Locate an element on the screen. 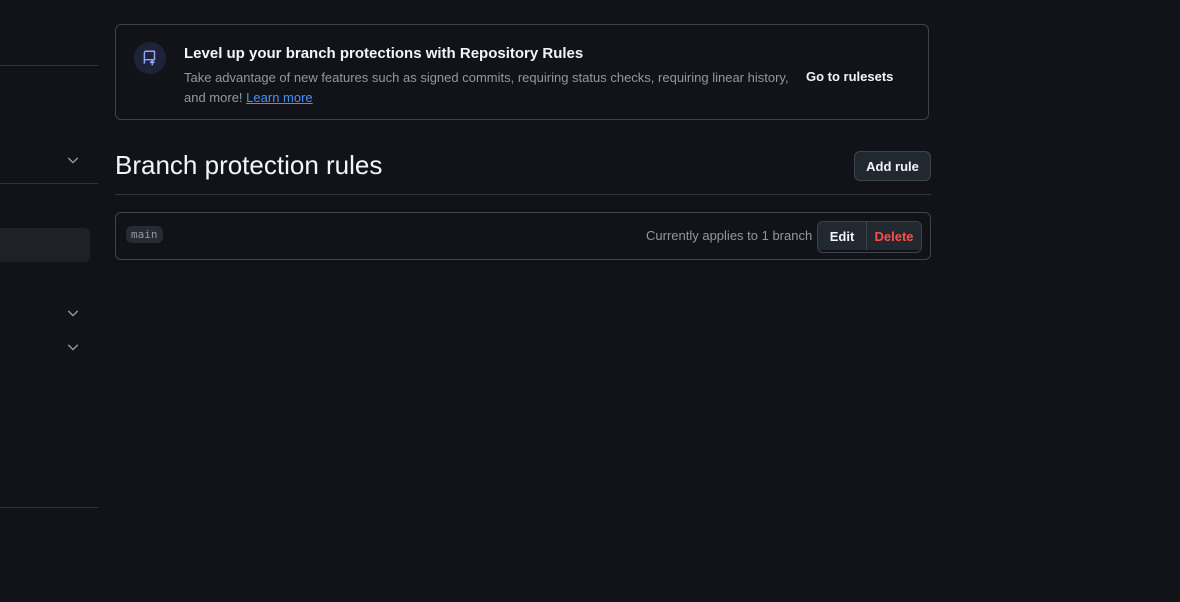  repo-push-icon is located at coordinates (150, 58).